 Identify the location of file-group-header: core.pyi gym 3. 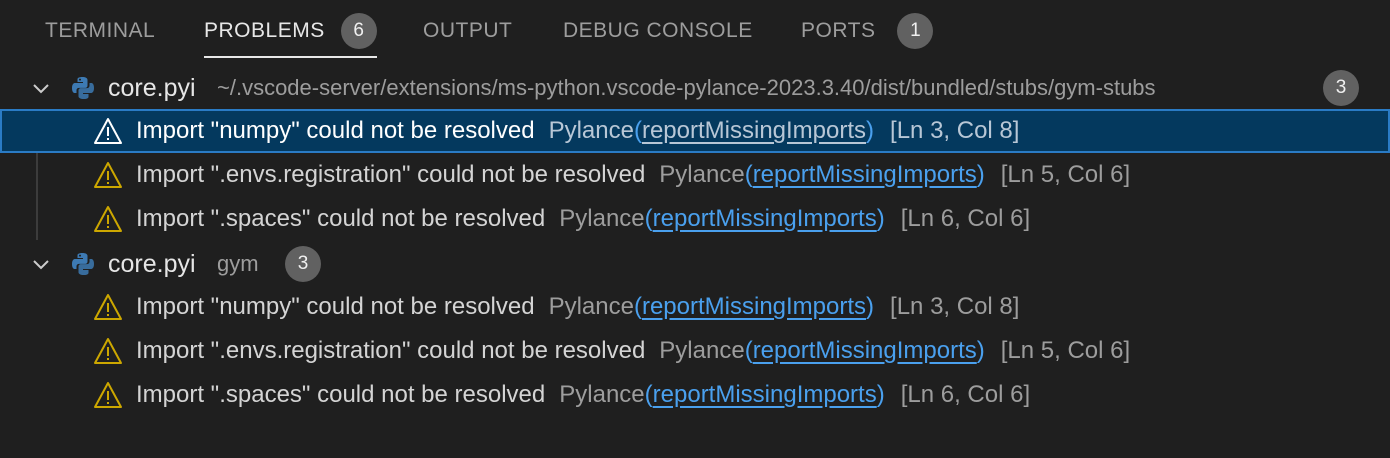
(695, 264).